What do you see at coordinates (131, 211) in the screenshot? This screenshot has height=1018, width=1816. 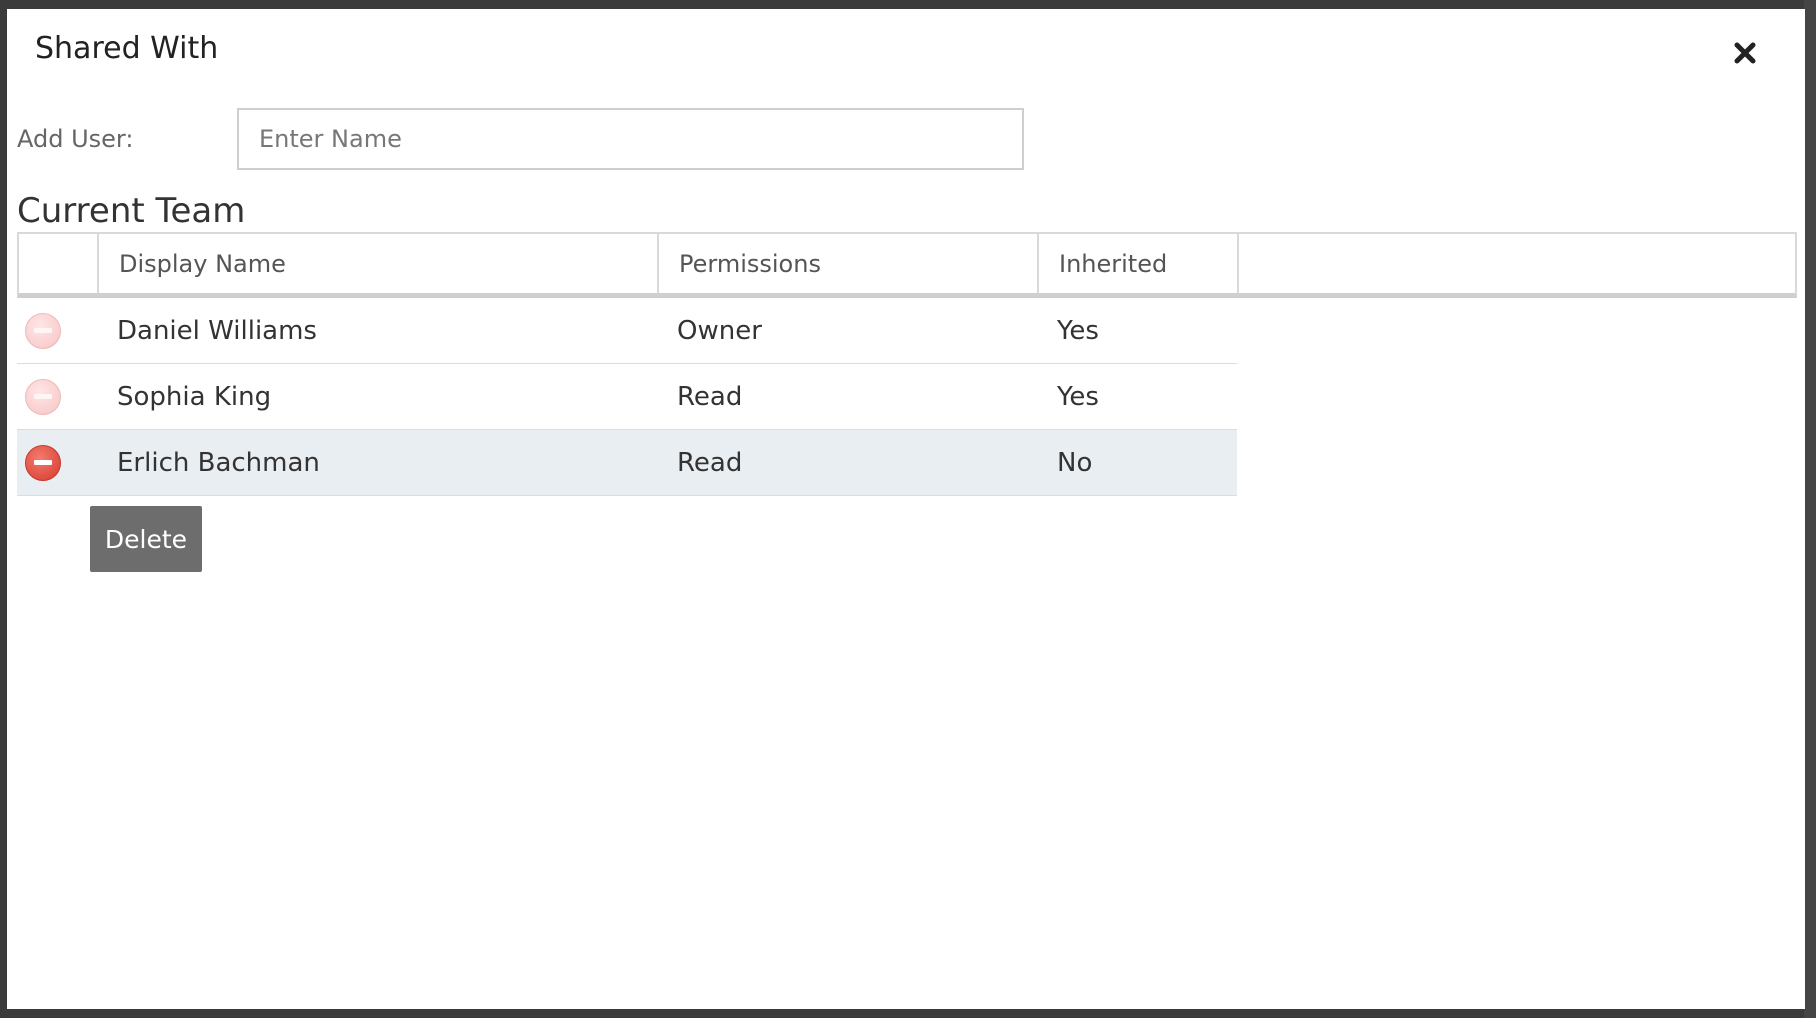 I see `current-team-title: Current Team` at bounding box center [131, 211].